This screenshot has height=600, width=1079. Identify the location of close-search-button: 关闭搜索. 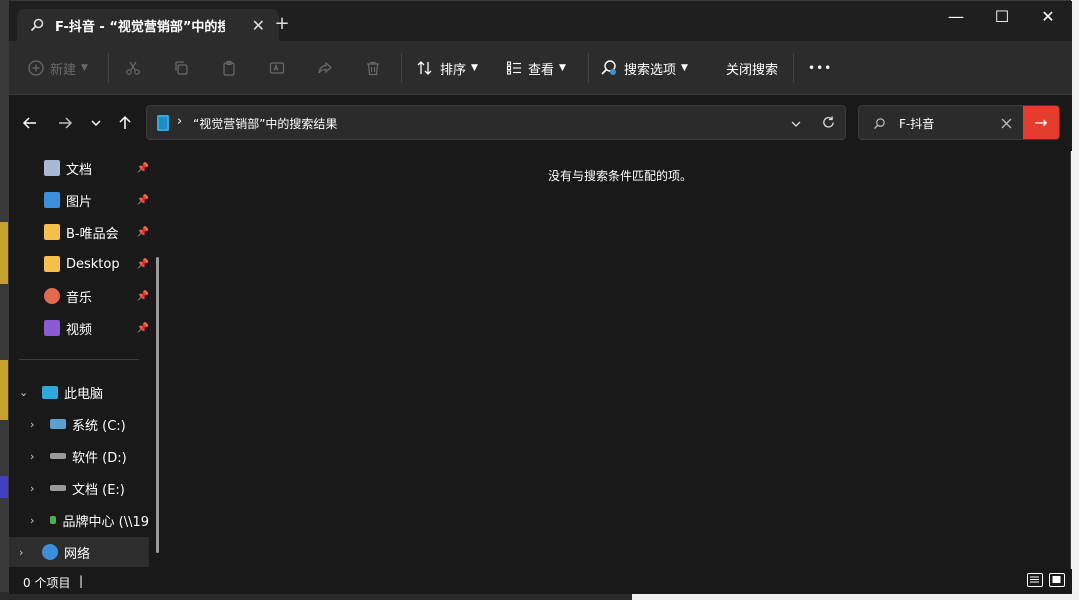
(752, 68).